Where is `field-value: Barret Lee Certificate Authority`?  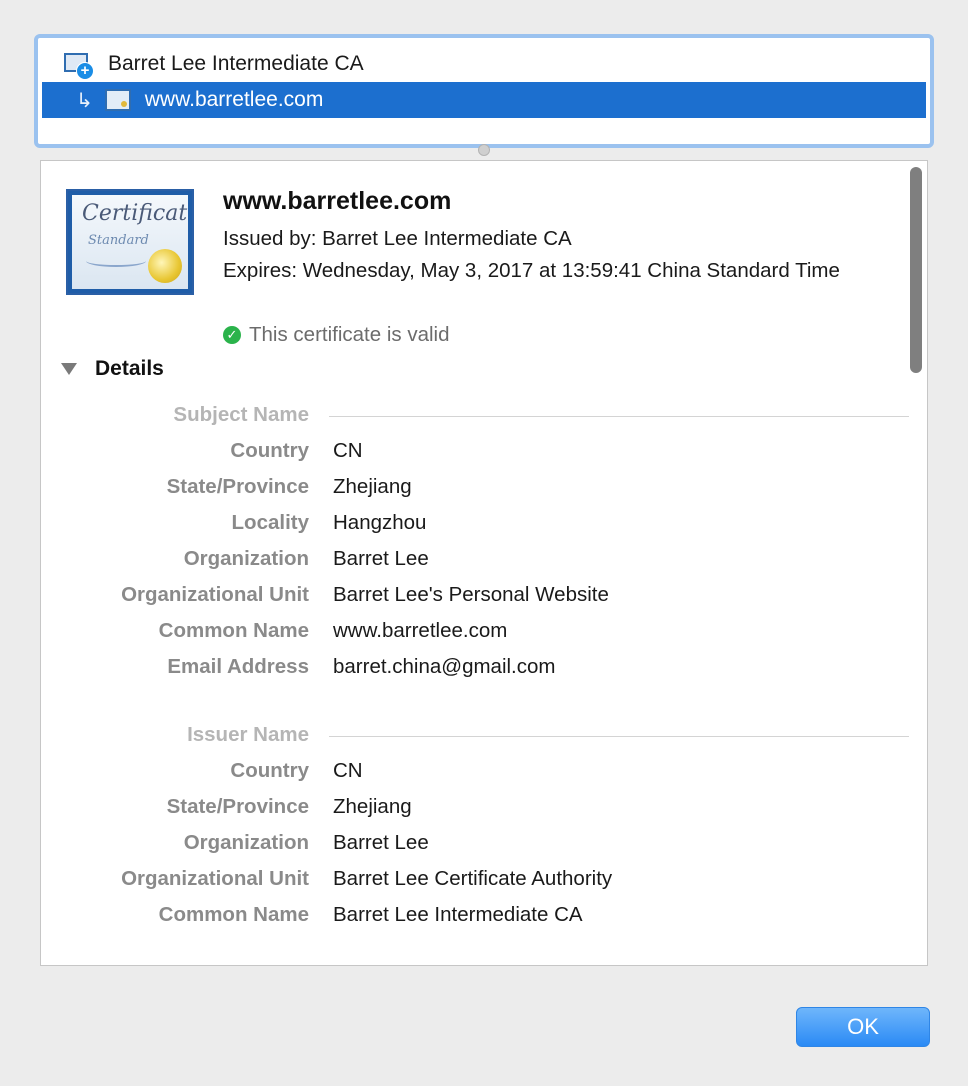
field-value: Barret Lee Certificate Authority is located at coordinates (473, 878).